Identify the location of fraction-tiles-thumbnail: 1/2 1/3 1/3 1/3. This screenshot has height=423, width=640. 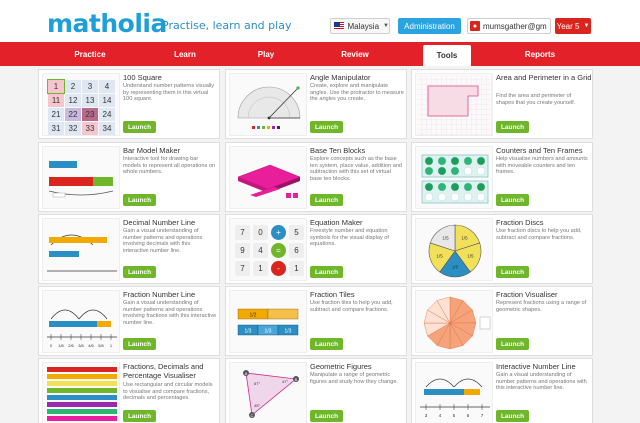
(268, 321).